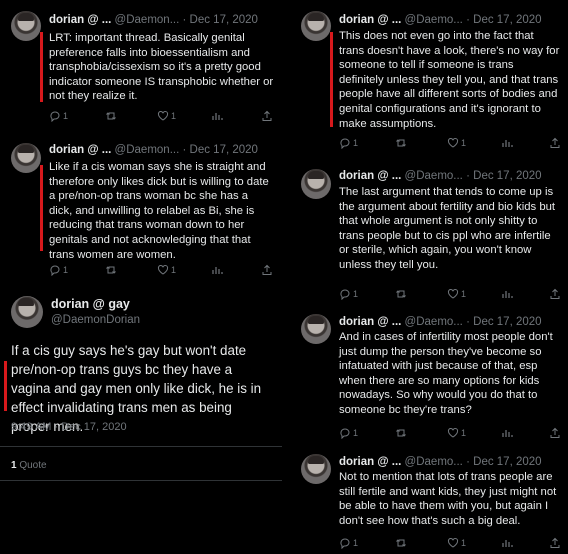 The height and width of the screenshot is (554, 568). Describe the element at coordinates (55, 116) in the screenshot. I see `reply-icon` at that location.